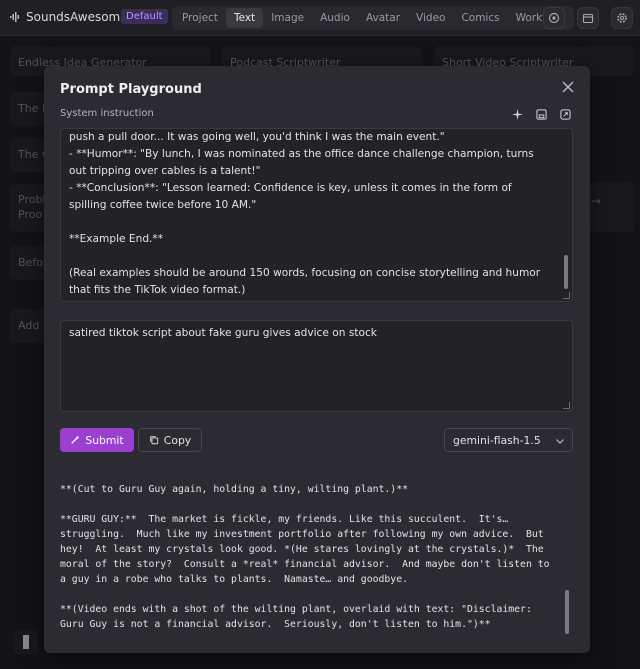 The image size is (640, 669). What do you see at coordinates (14, 17) in the screenshot?
I see `soundwave-icon` at bounding box center [14, 17].